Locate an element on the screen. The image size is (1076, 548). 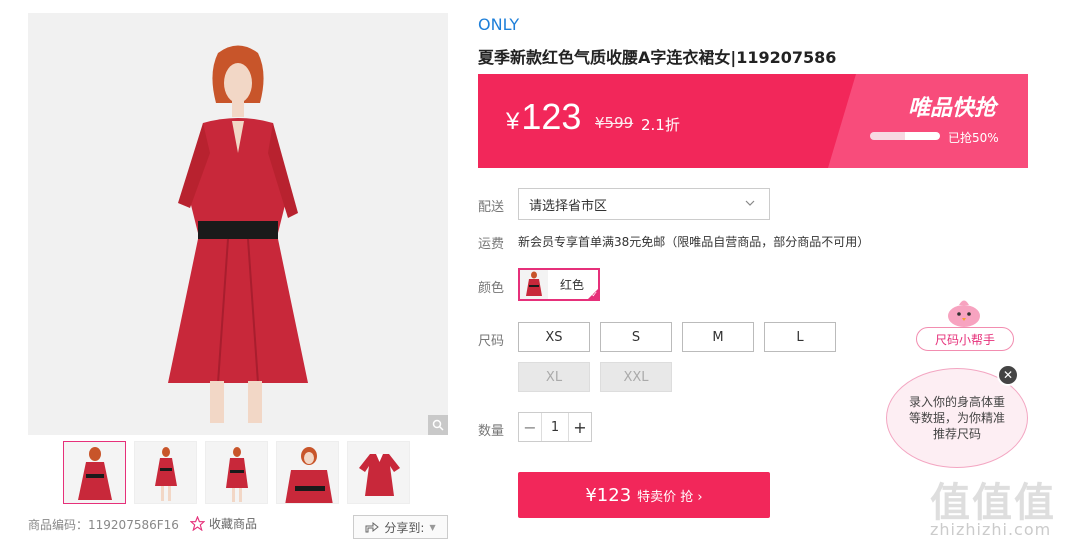
size-helper-text: 录入你的身高体重等数据，为你精准推荐尺码 is located at coordinates (956, 418).